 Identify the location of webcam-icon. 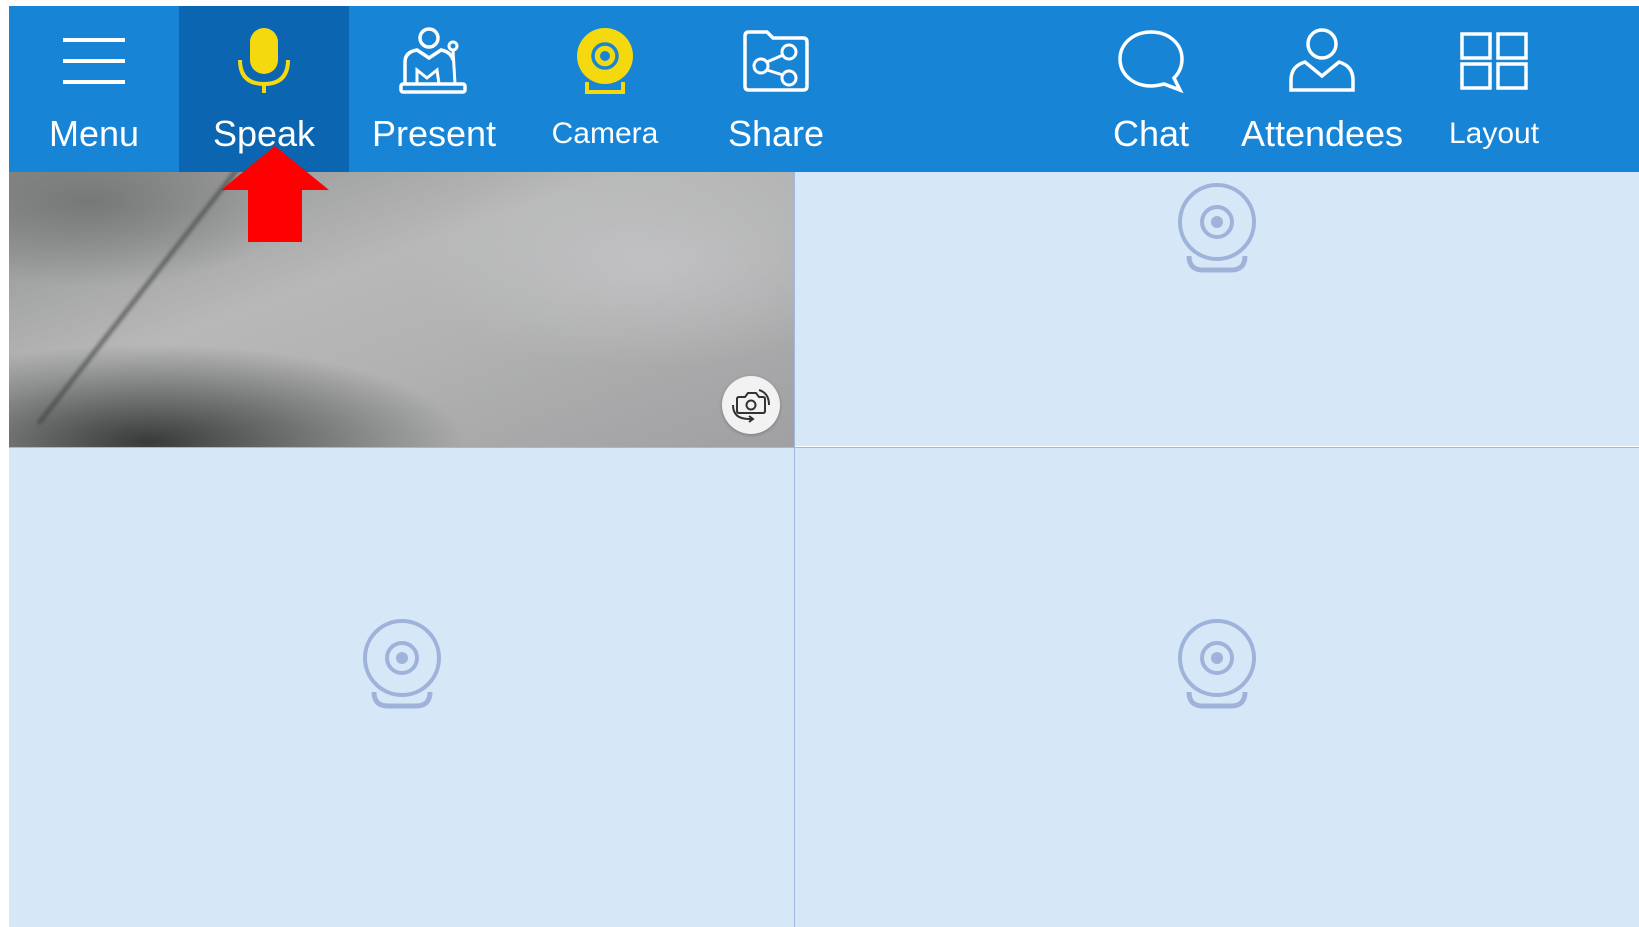
(605, 61).